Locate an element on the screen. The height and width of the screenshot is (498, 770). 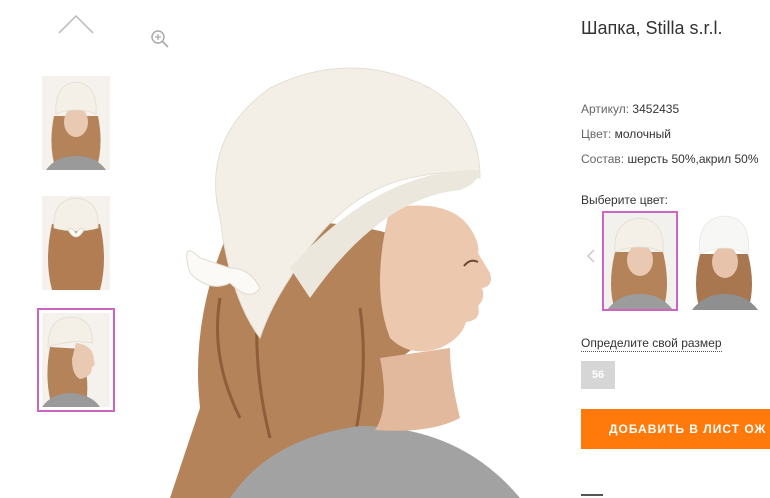
thumbnail-front is located at coordinates (76, 123).